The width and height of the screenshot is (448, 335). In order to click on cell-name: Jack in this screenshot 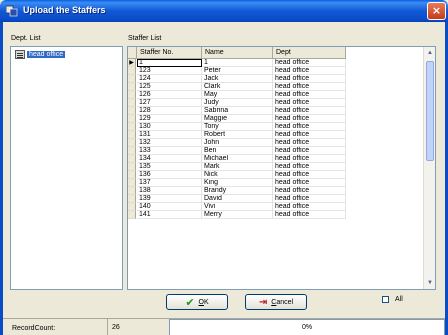, I will do `click(237, 79)`.